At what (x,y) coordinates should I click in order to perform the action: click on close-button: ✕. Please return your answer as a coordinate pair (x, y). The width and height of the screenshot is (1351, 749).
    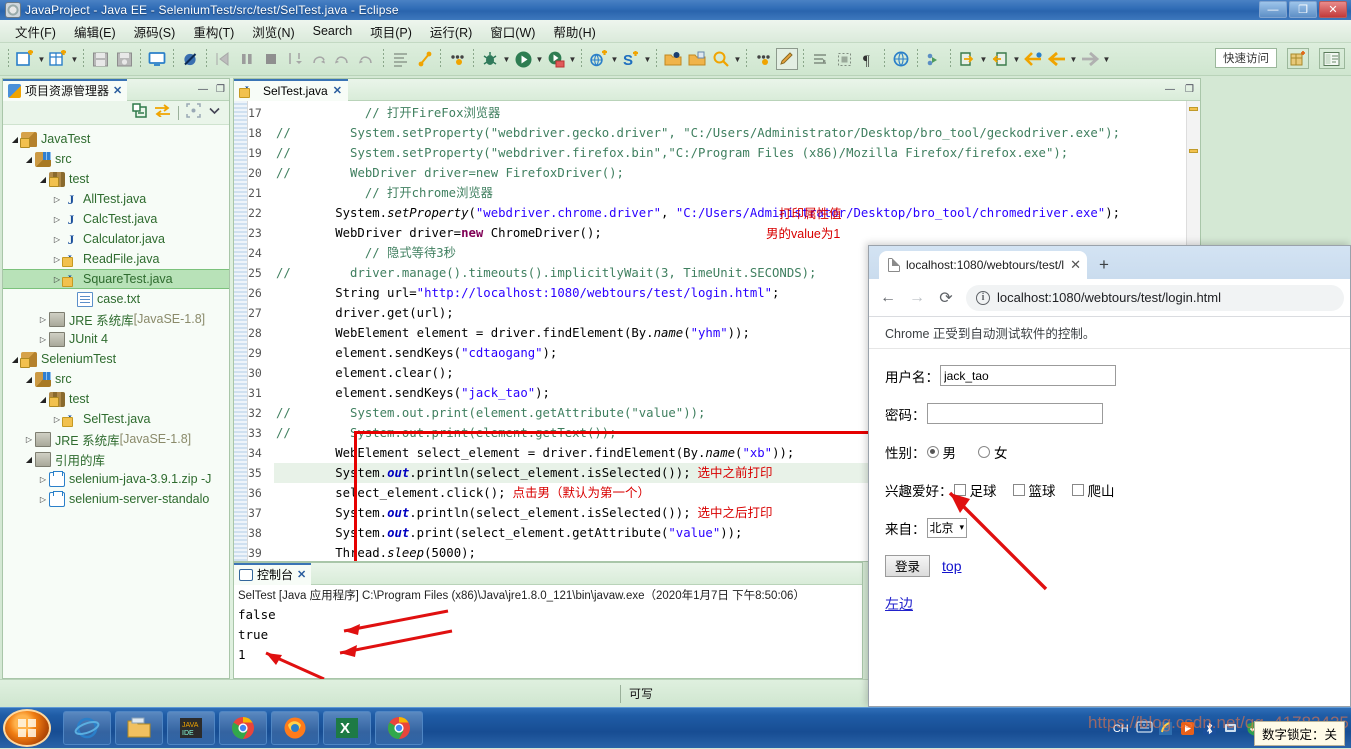
    Looking at the image, I should click on (1333, 9).